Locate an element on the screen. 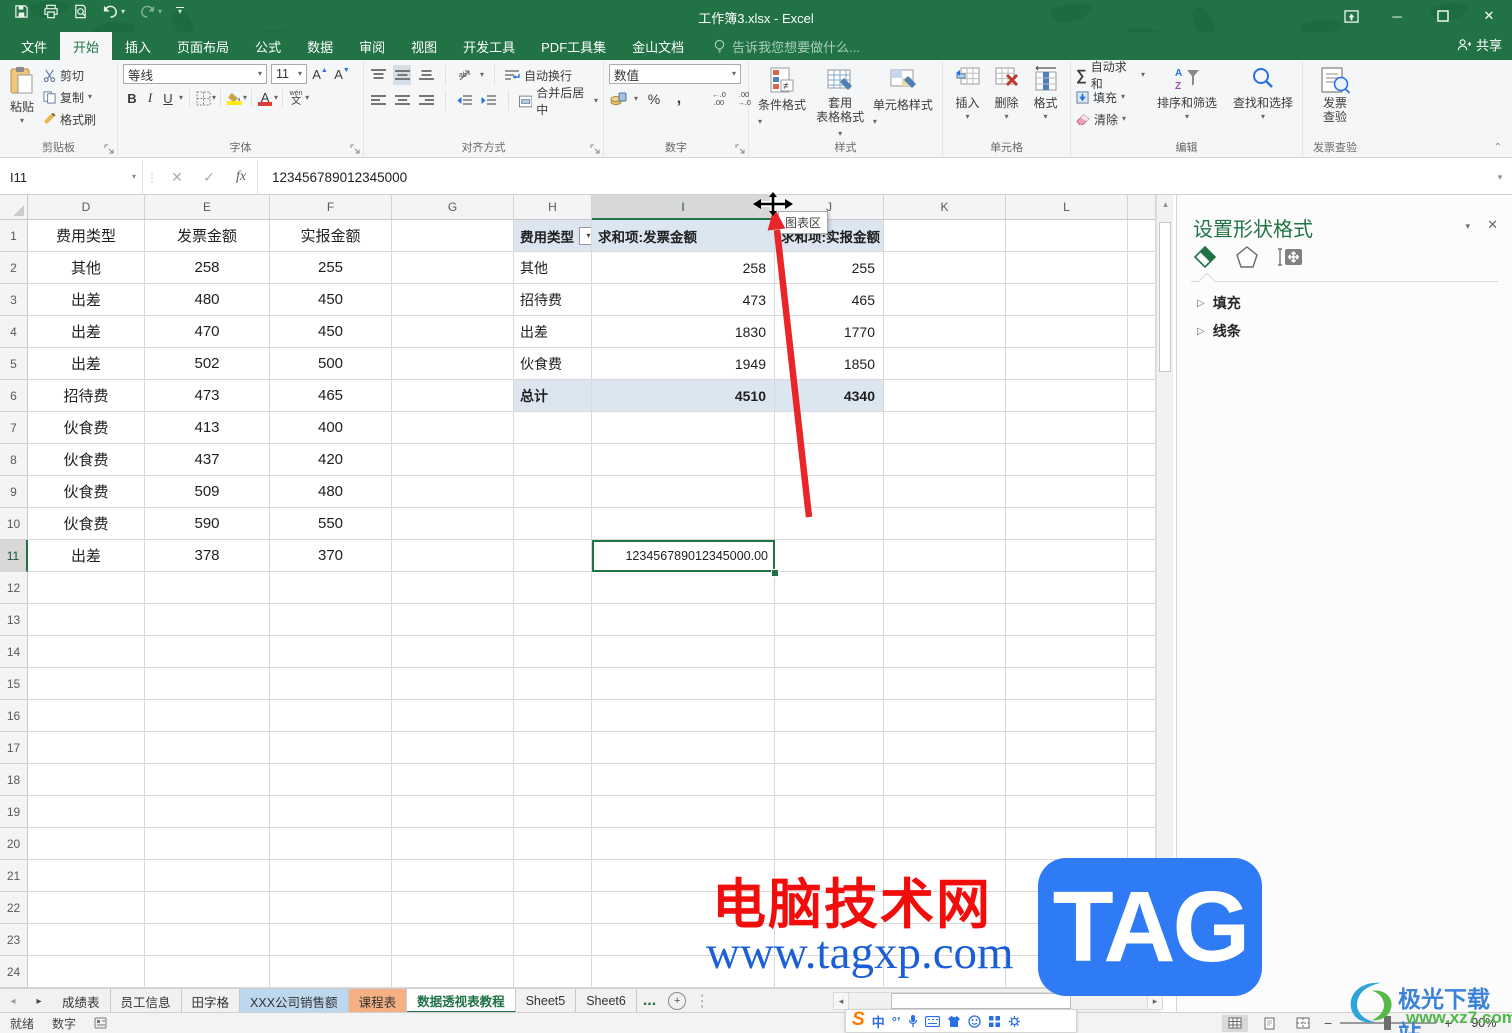 The image size is (1512, 1033). fill-color-button is located at coordinates (234, 98).